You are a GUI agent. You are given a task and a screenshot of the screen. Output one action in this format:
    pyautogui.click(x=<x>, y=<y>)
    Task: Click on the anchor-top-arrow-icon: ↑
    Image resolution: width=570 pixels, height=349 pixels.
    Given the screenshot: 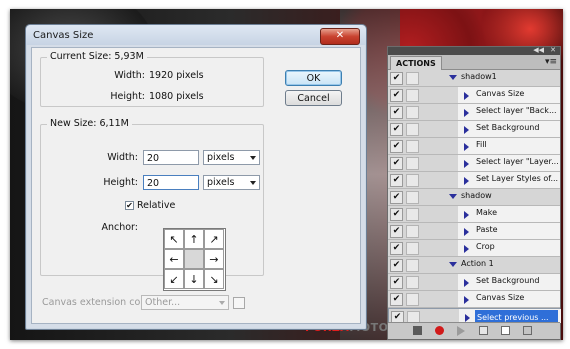 What is the action you would take?
    pyautogui.click(x=194, y=239)
    